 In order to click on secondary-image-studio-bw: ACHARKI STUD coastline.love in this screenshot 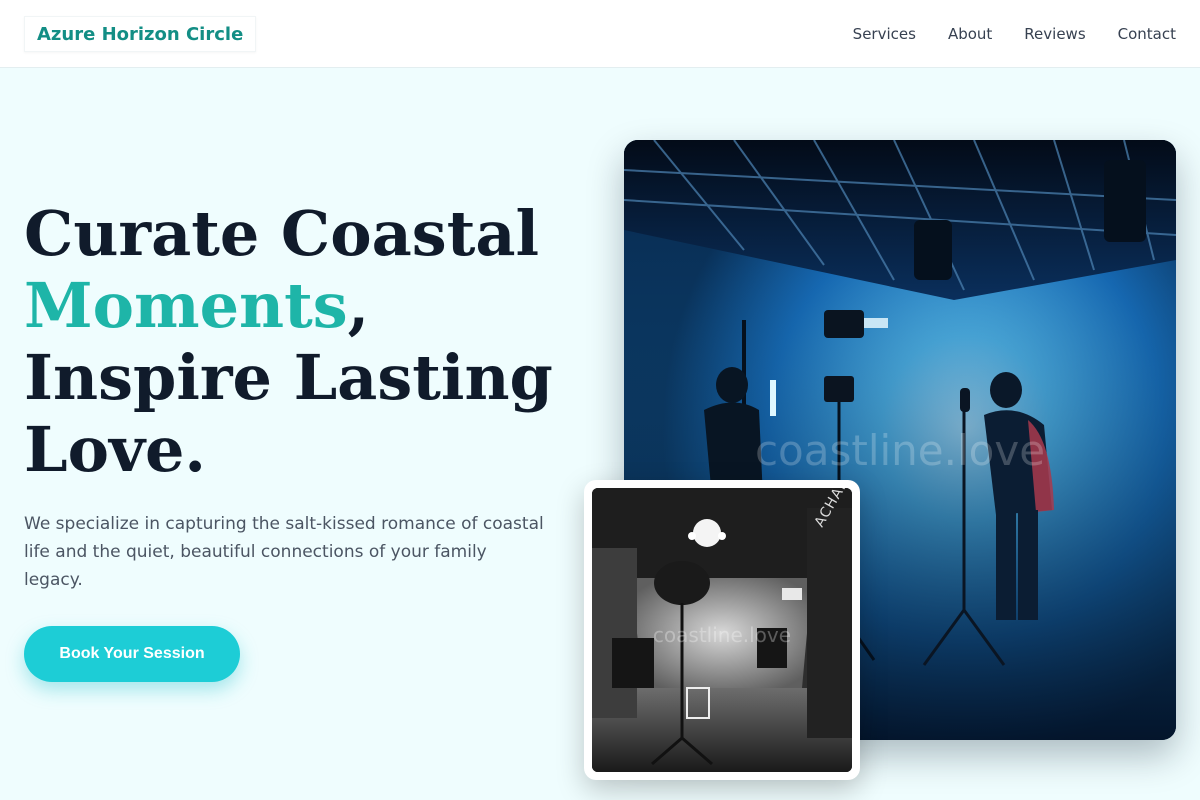, I will do `click(722, 630)`.